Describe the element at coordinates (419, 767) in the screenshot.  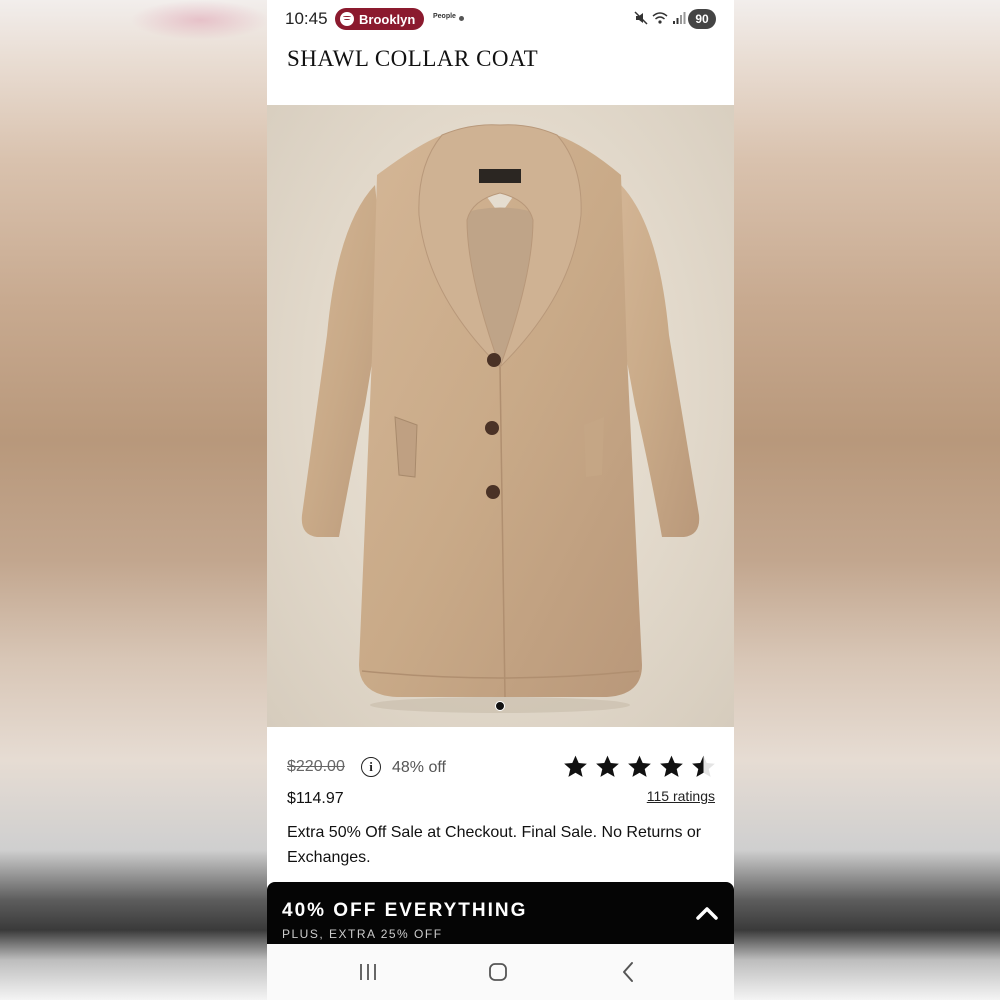
I see `discount-percent: 48% off` at that location.